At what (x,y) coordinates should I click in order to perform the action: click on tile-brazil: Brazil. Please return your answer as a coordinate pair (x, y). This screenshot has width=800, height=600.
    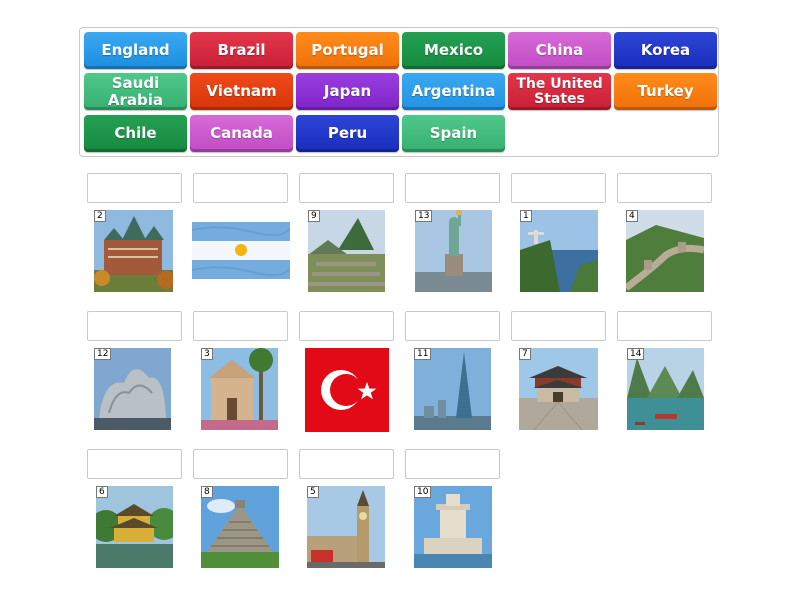
    Looking at the image, I should click on (241, 50).